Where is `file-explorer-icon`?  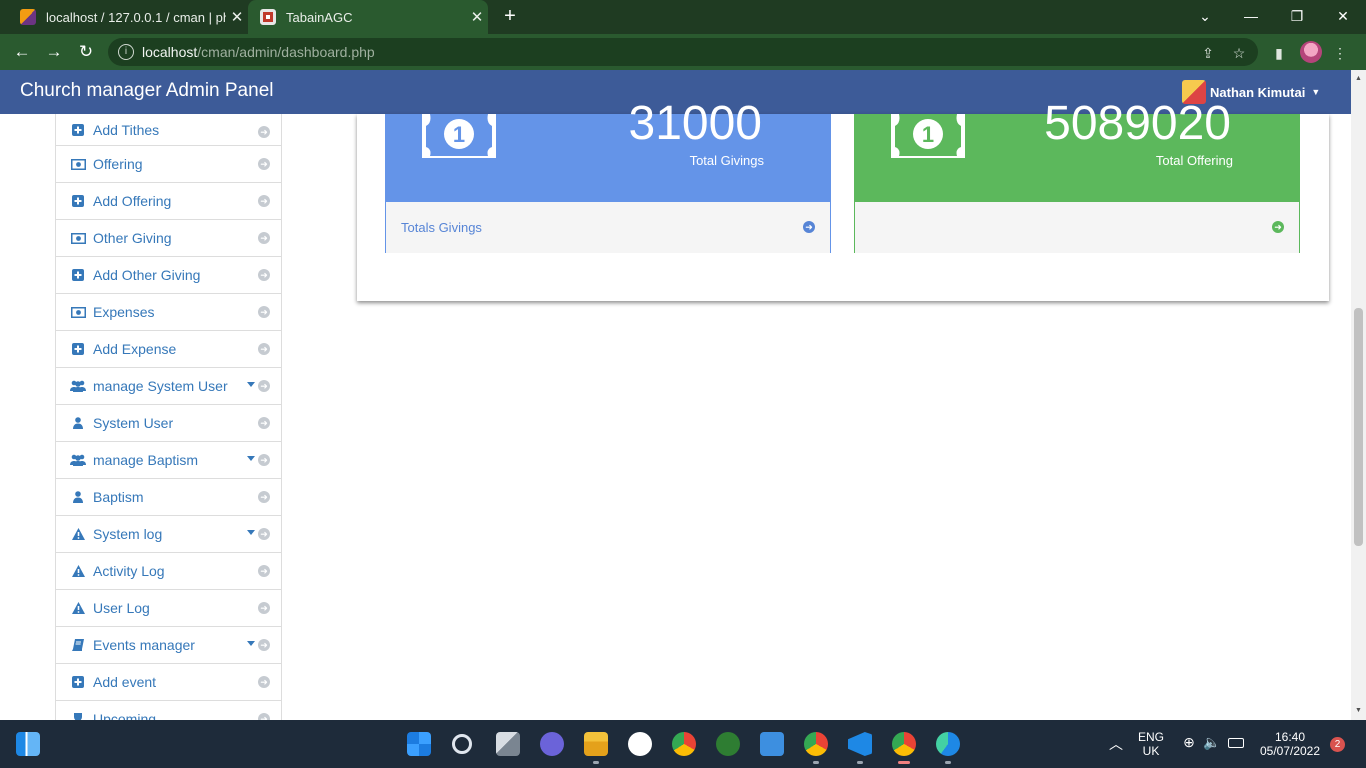
file-explorer-icon is located at coordinates (596, 744).